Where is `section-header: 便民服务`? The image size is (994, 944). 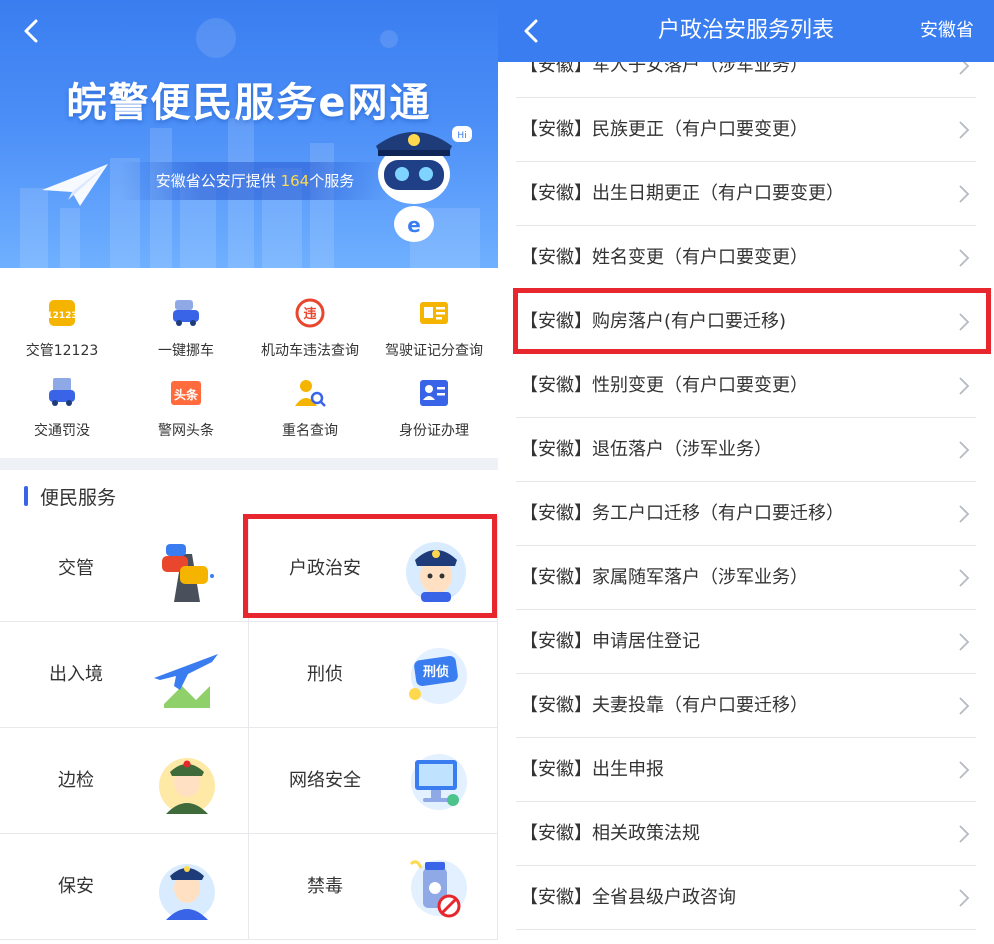 section-header: 便民服务 is located at coordinates (249, 496).